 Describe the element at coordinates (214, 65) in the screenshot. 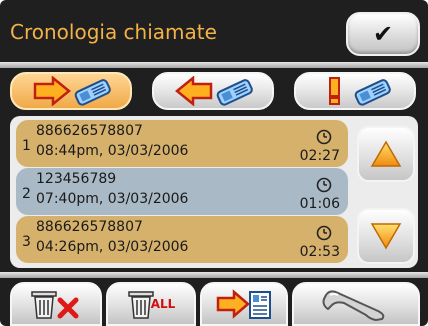

I see `header-divider` at that location.